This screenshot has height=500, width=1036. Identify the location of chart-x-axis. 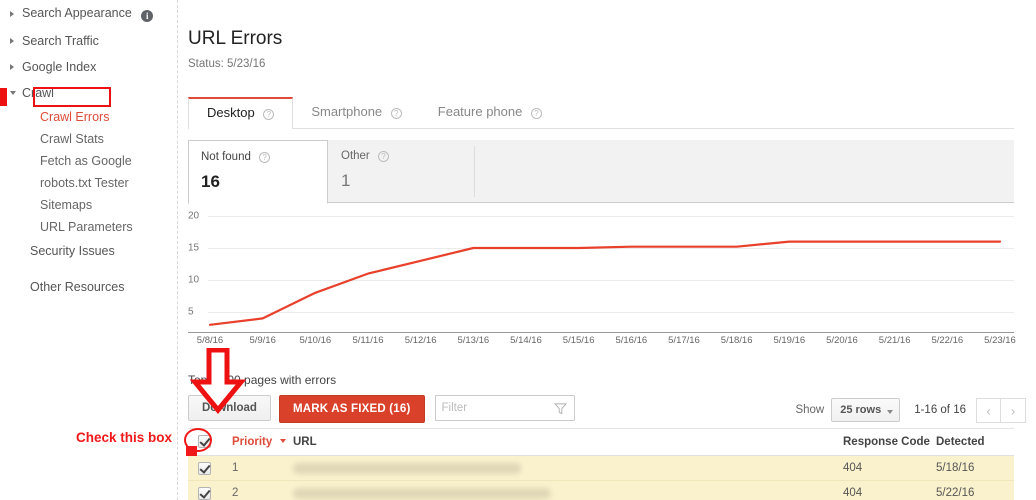
(601, 332).